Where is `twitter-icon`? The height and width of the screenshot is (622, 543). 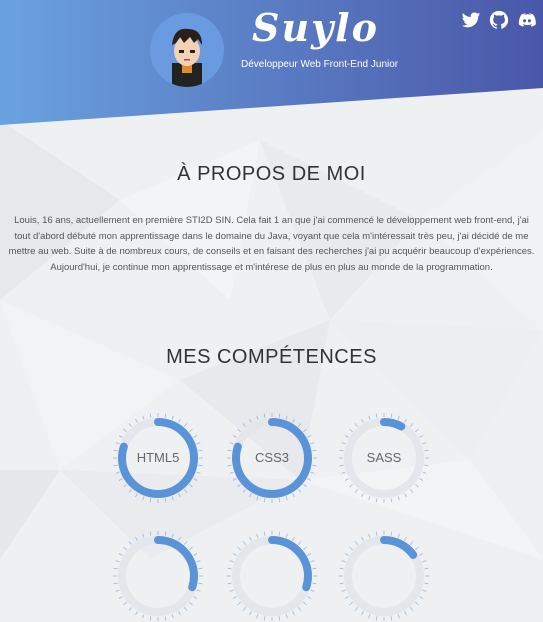 twitter-icon is located at coordinates (471, 20).